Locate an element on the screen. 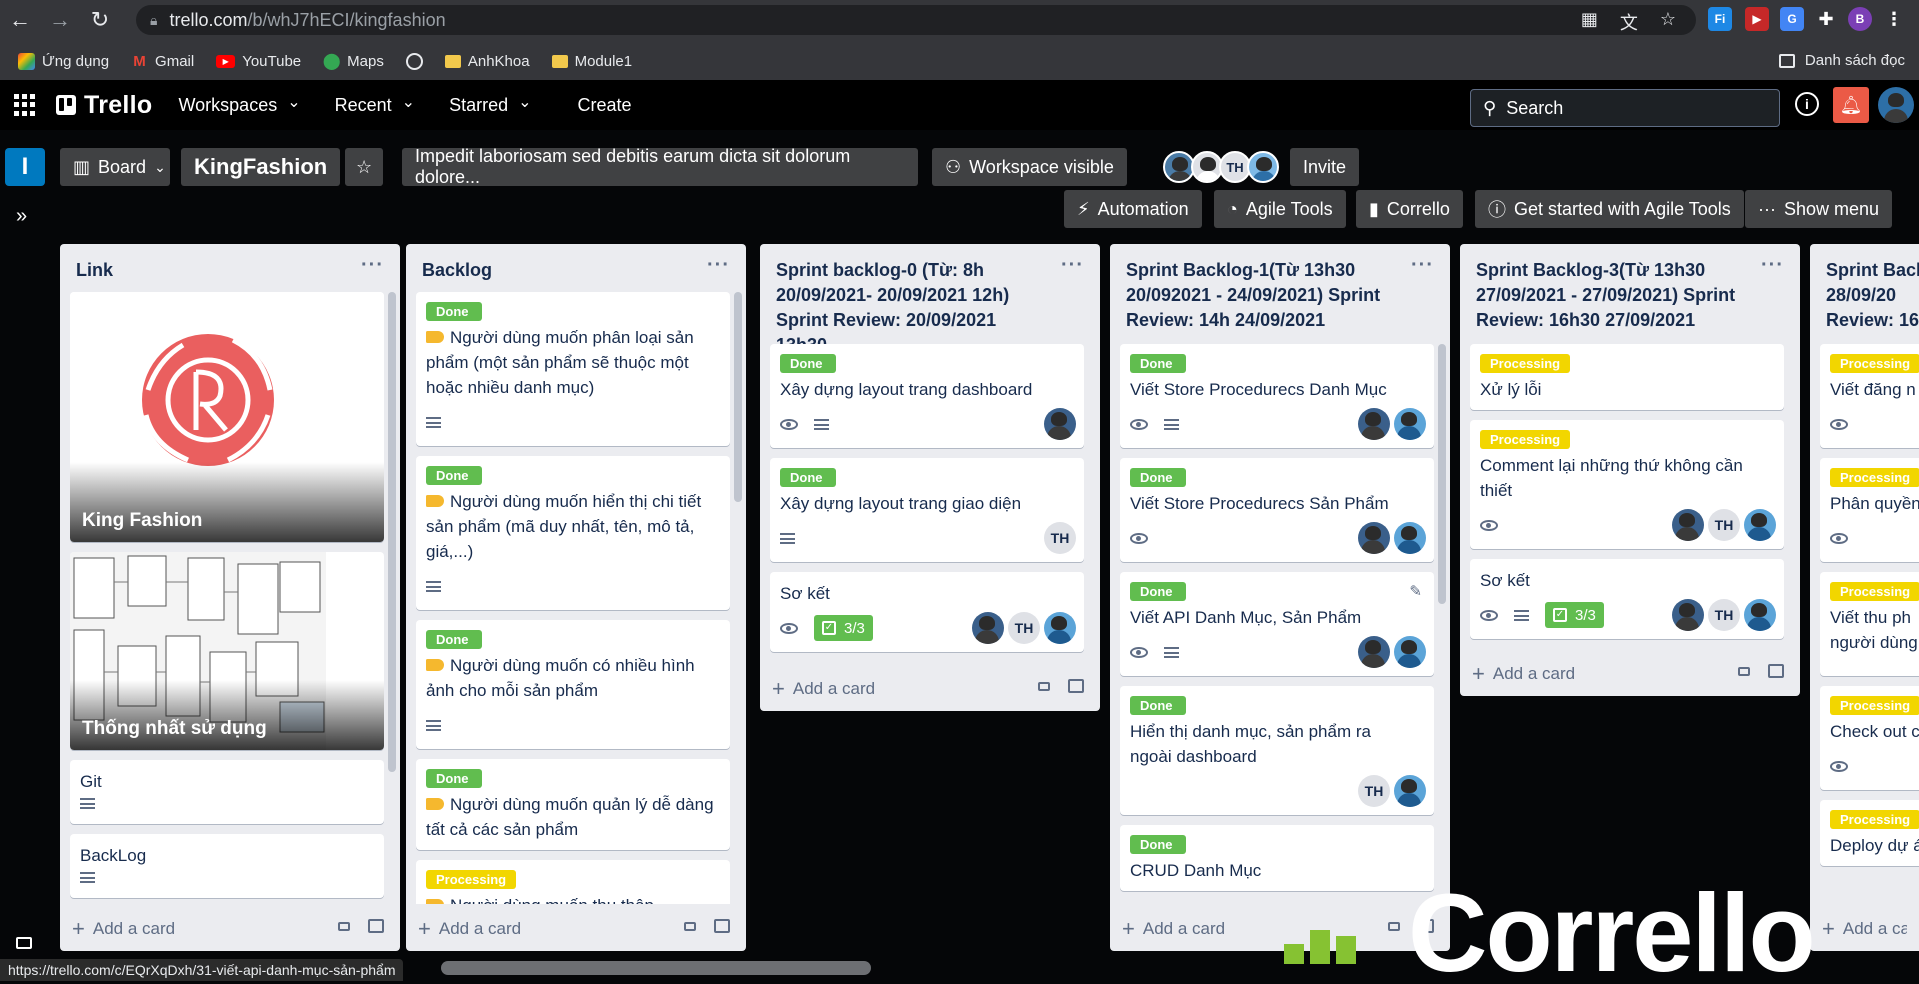 The width and height of the screenshot is (1919, 984). bookmark-youtube: ▶ YouTube is located at coordinates (258, 61).